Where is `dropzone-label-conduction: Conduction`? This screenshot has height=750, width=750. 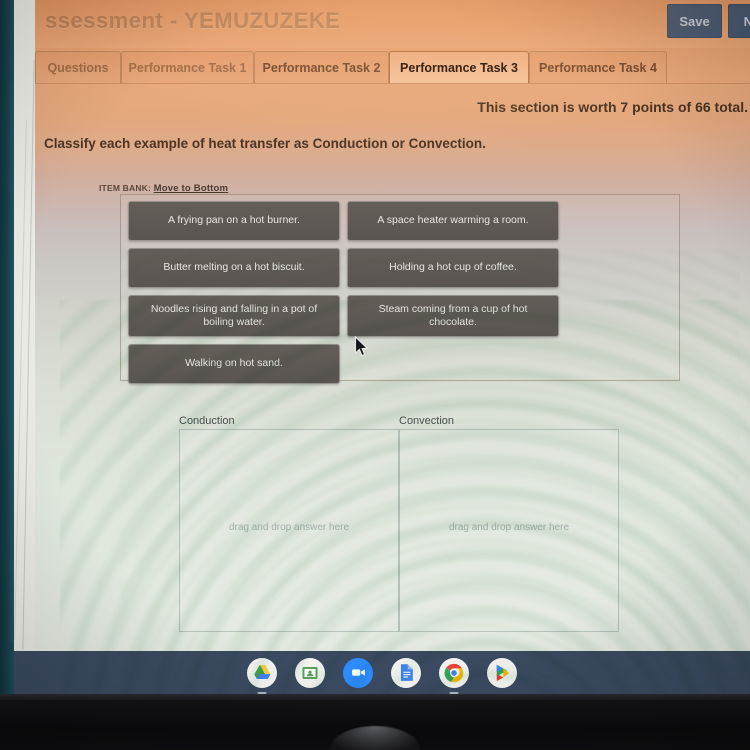
dropzone-label-conduction: Conduction is located at coordinates (207, 421).